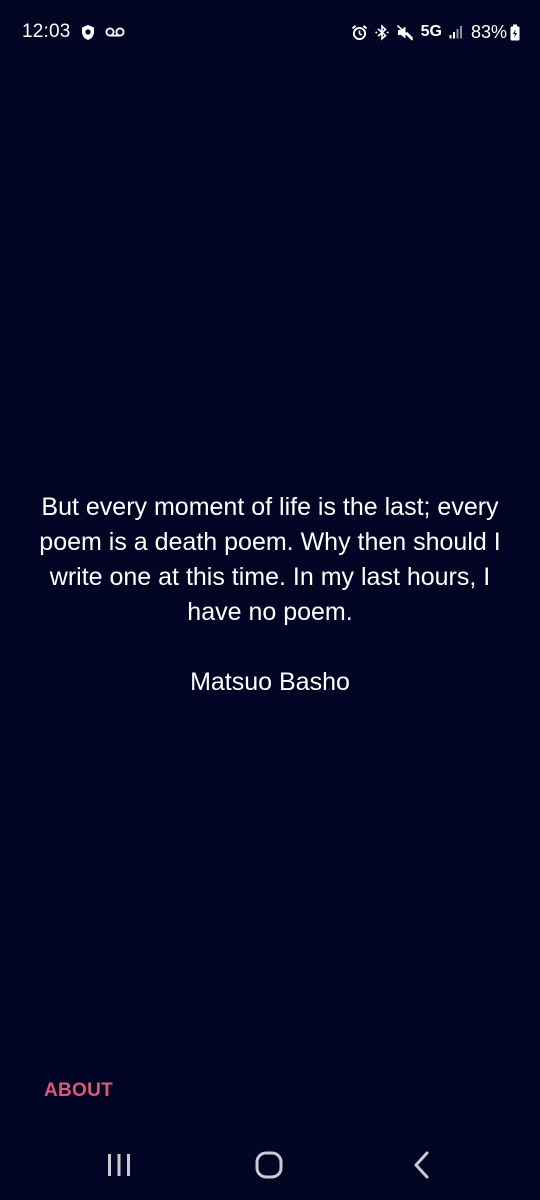  What do you see at coordinates (46, 31) in the screenshot?
I see `clock: 12:03` at bounding box center [46, 31].